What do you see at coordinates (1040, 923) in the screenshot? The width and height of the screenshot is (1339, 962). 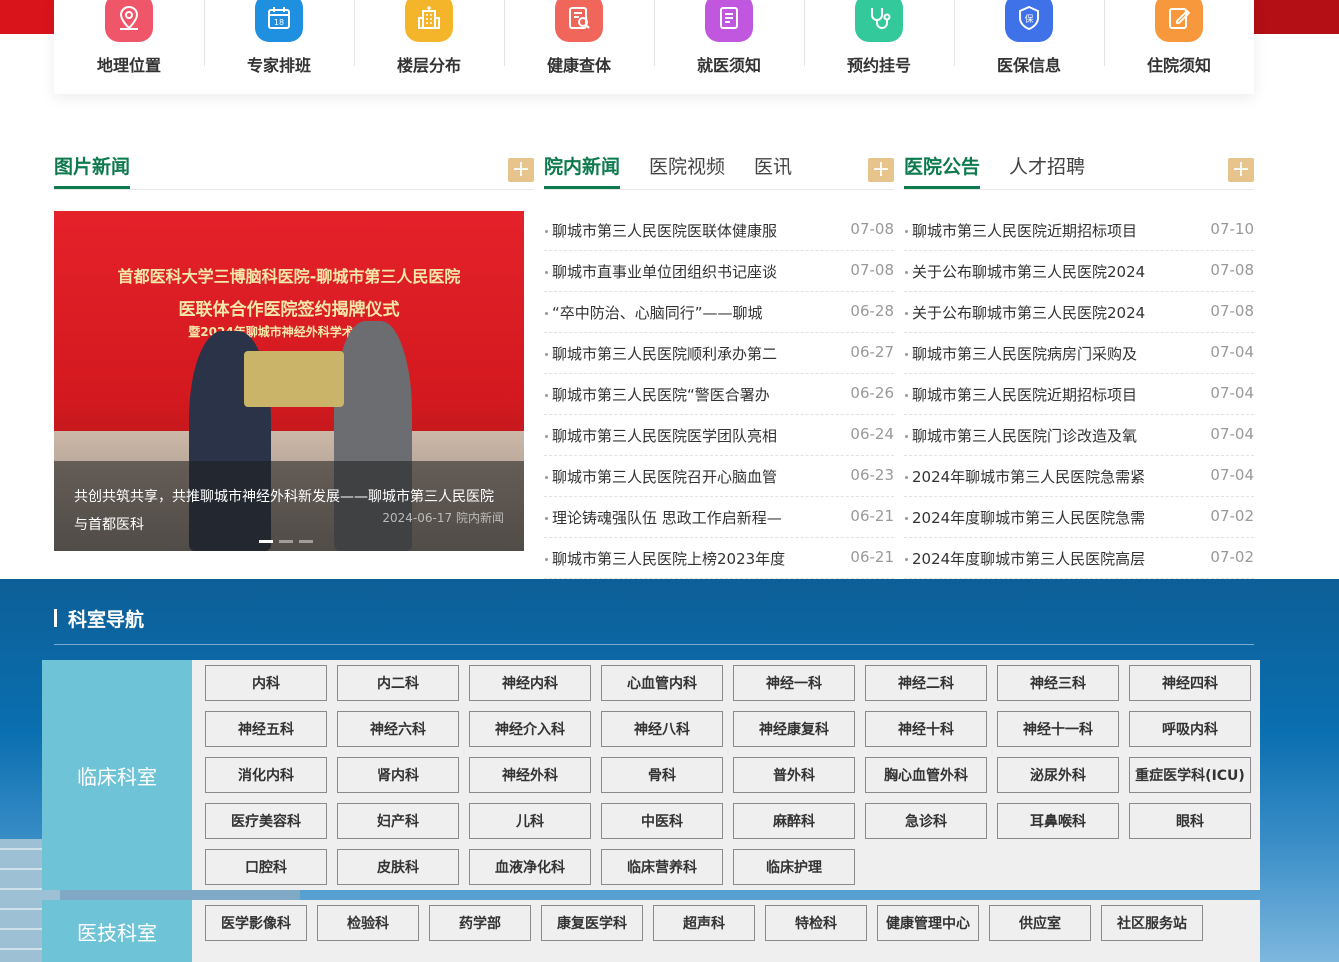 I see `department-button: 供应室` at bounding box center [1040, 923].